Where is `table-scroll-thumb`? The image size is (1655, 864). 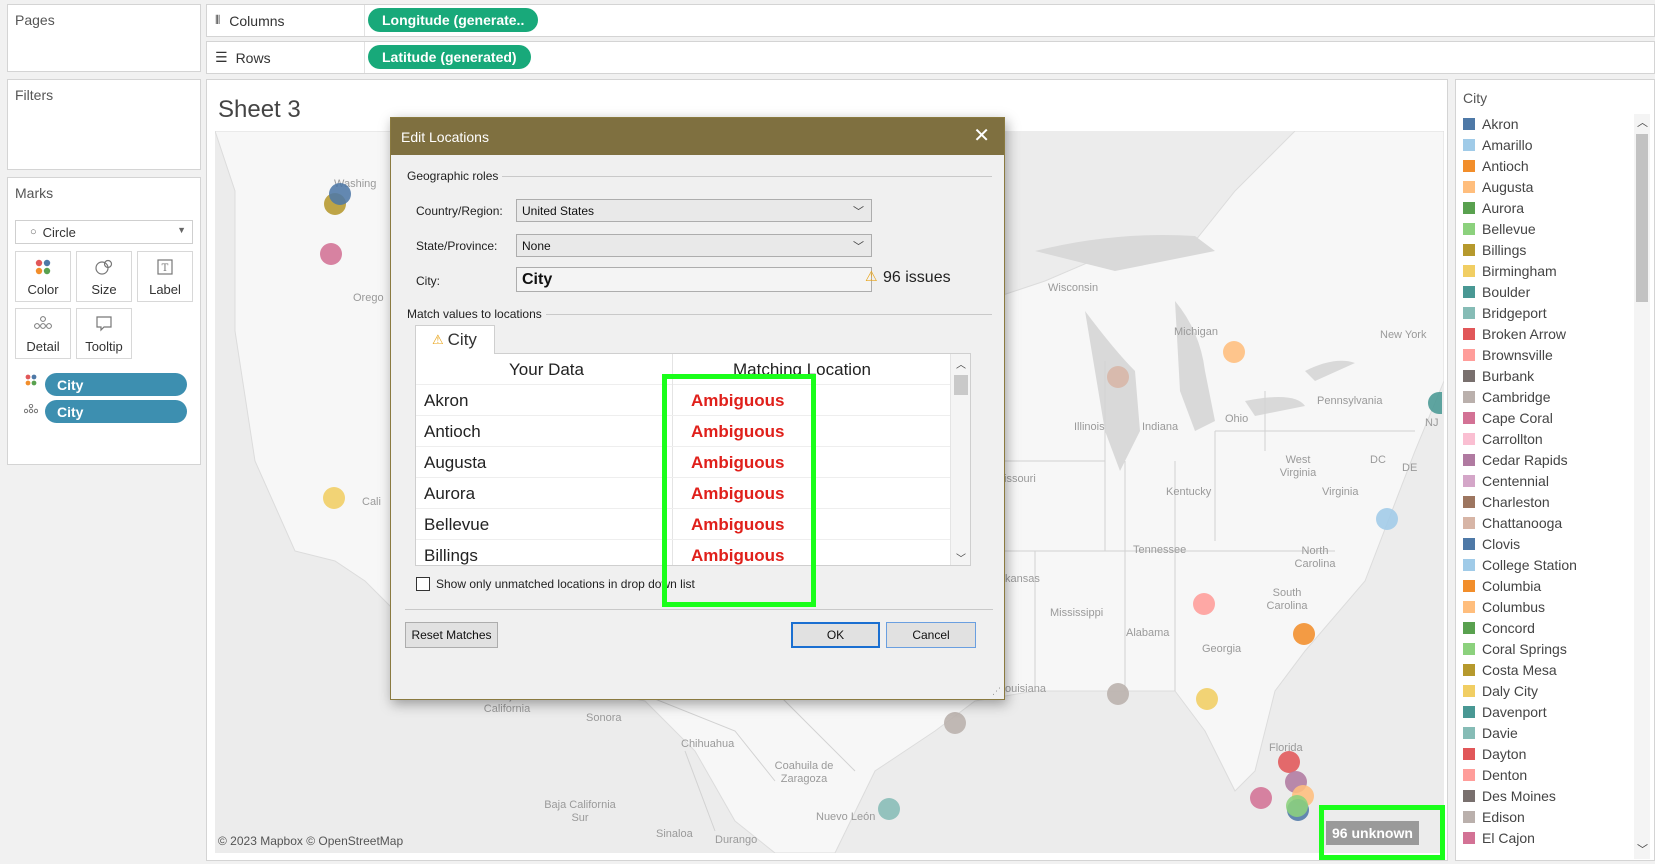 table-scroll-thumb is located at coordinates (961, 385).